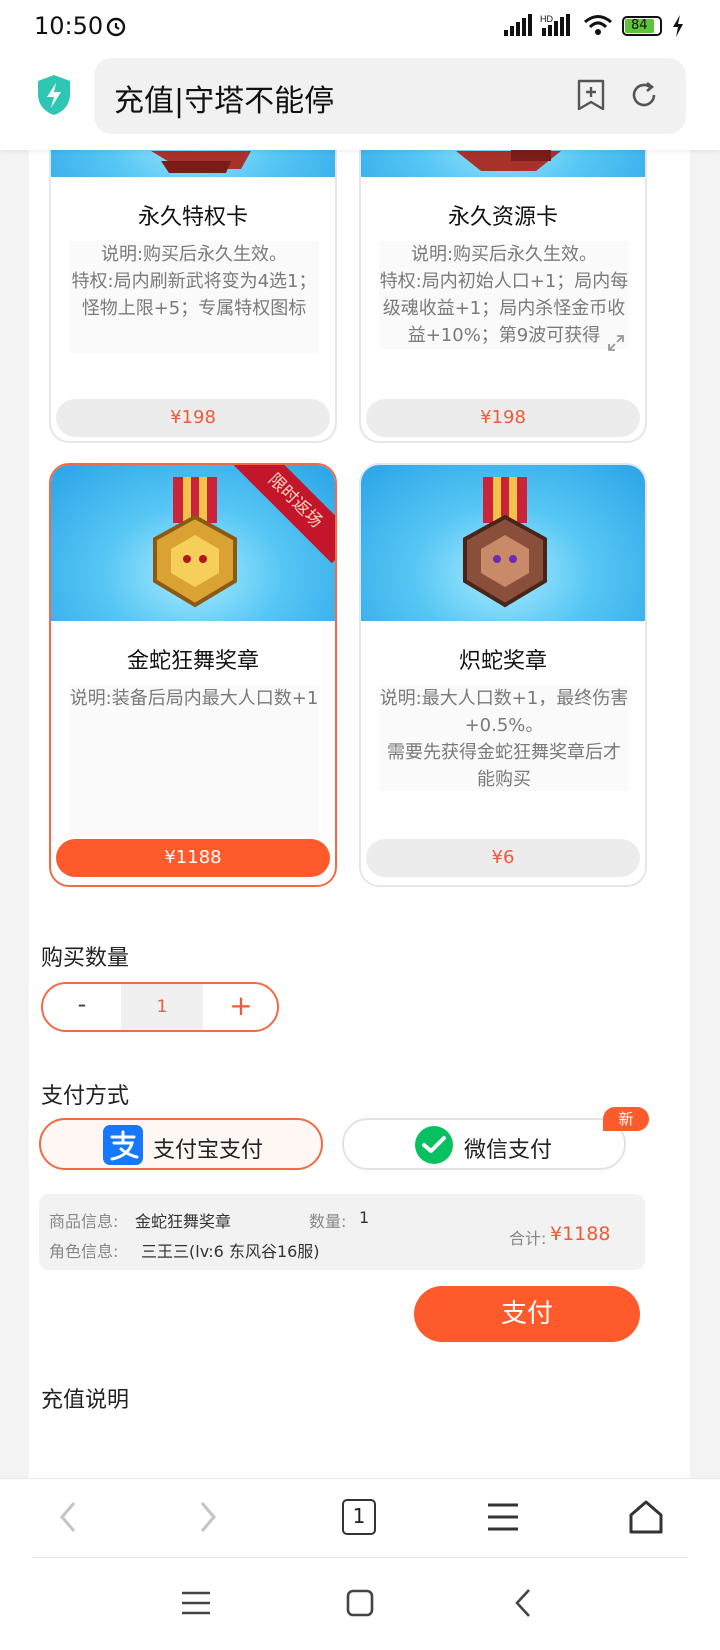 Image resolution: width=720 pixels, height=1650 pixels. Describe the element at coordinates (523, 1603) in the screenshot. I see `back-nav-icon` at that location.